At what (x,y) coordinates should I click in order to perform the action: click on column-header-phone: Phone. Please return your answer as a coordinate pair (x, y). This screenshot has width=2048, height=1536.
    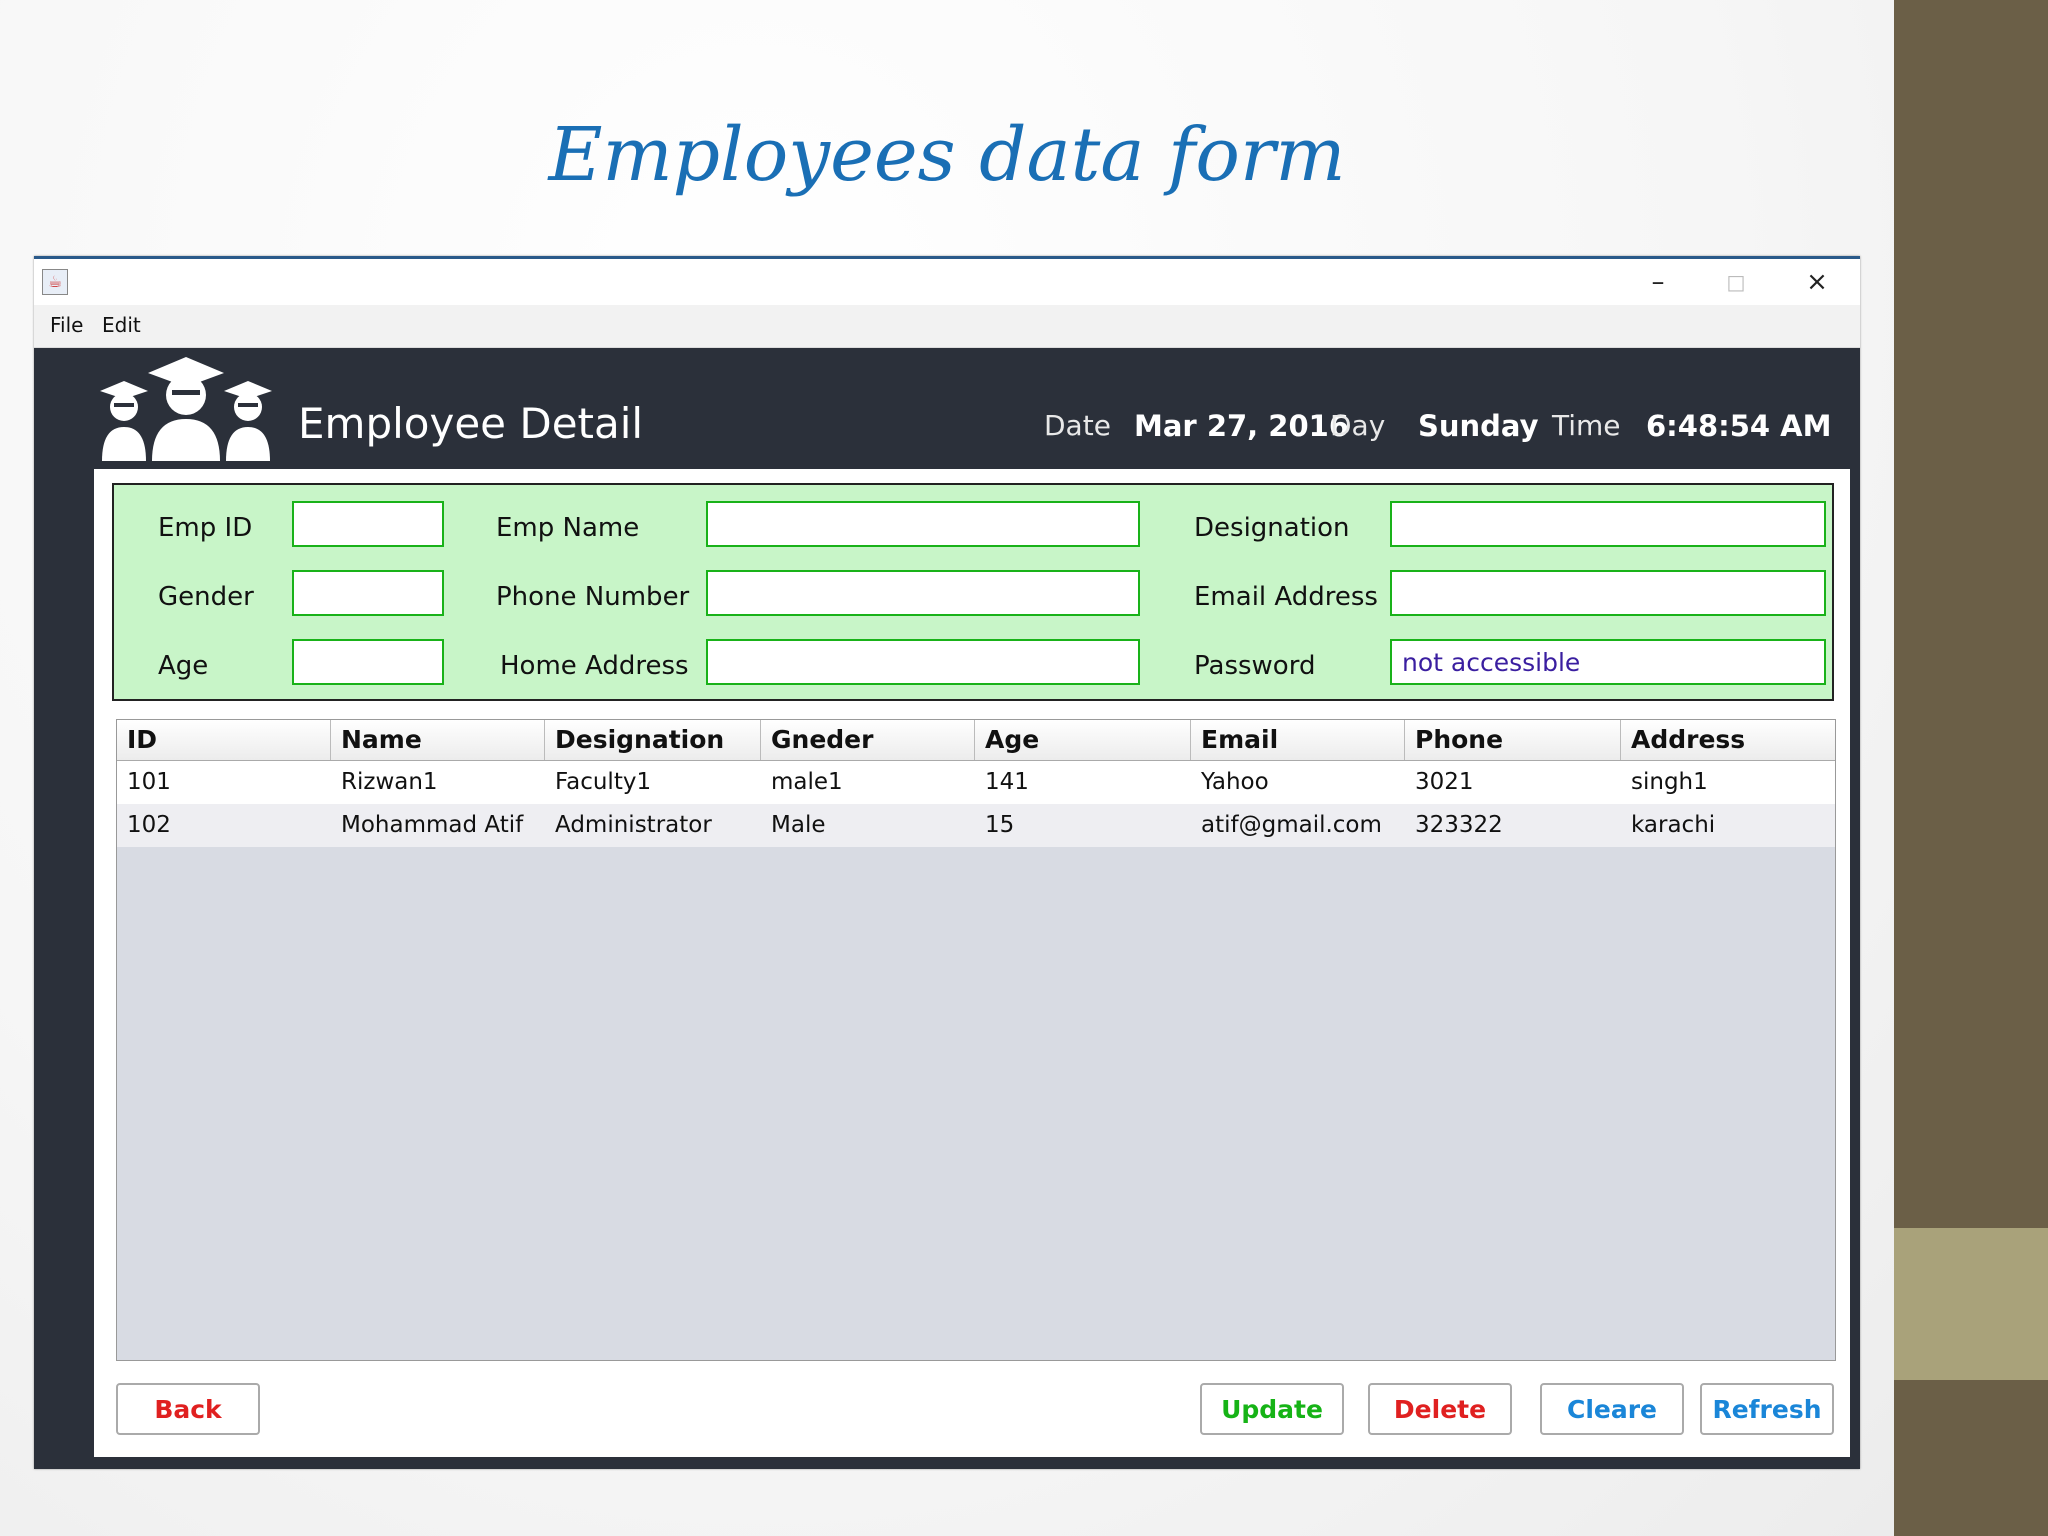
    Looking at the image, I should click on (1513, 740).